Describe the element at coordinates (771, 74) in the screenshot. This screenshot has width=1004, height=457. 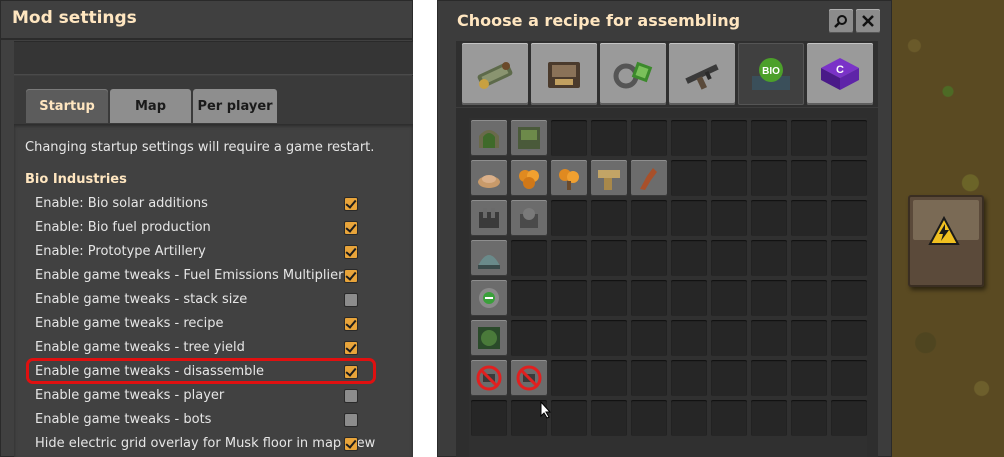
I see `group-tab-bio-industries: BIO` at that location.